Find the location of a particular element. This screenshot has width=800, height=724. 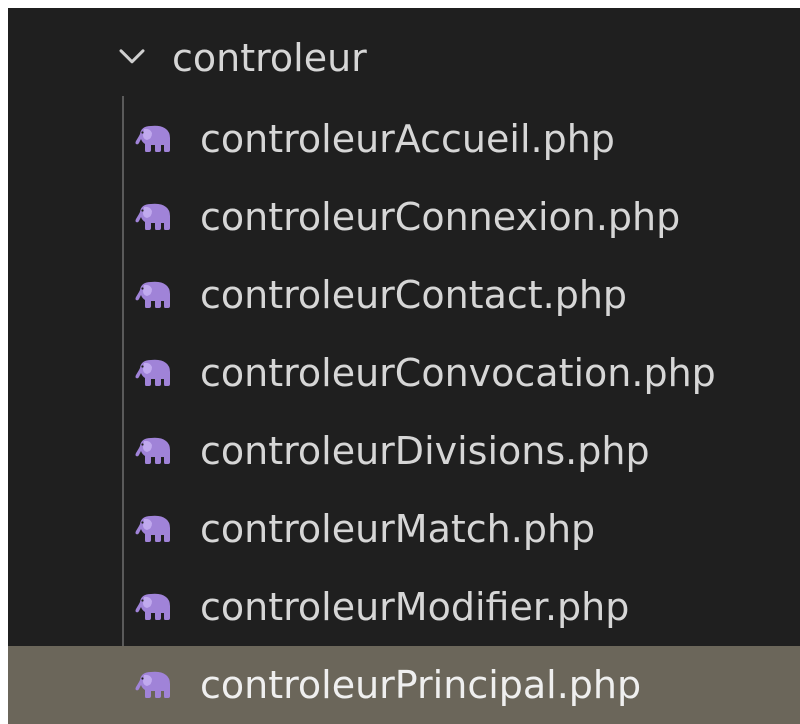

file-name: controleurModifier.php is located at coordinates (415, 607).